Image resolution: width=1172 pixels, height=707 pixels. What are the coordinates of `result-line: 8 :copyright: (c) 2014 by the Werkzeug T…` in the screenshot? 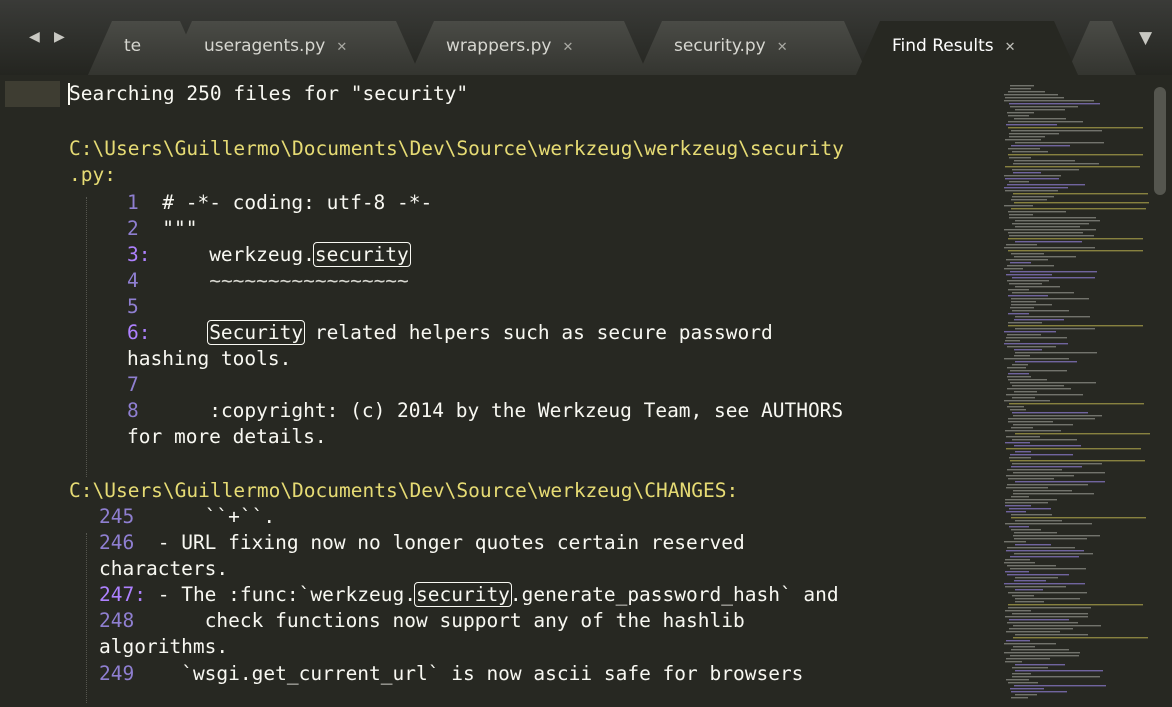 It's located at (485, 411).